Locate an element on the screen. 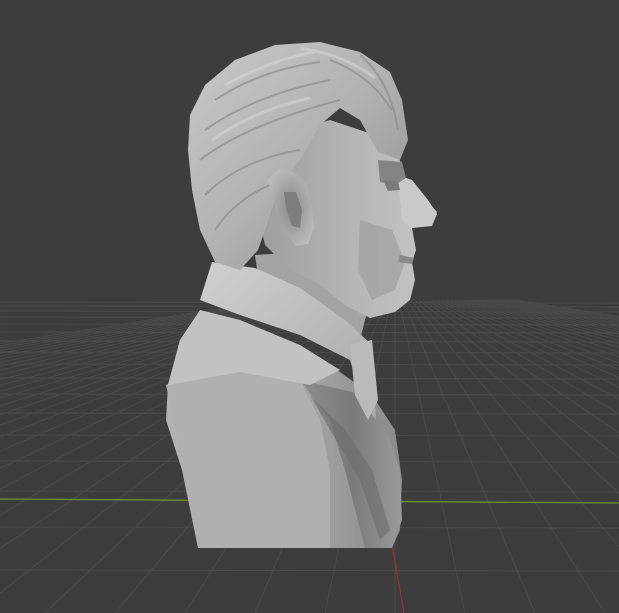 The image size is (619, 613). nose is located at coordinates (417, 201).